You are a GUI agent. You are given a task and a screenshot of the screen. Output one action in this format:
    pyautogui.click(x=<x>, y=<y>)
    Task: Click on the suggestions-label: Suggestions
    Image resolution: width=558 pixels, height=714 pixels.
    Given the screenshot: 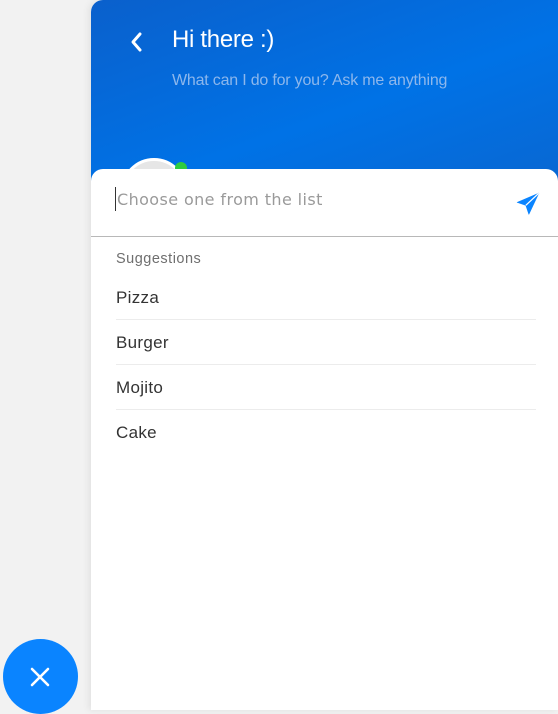 What is the action you would take?
    pyautogui.click(x=159, y=259)
    